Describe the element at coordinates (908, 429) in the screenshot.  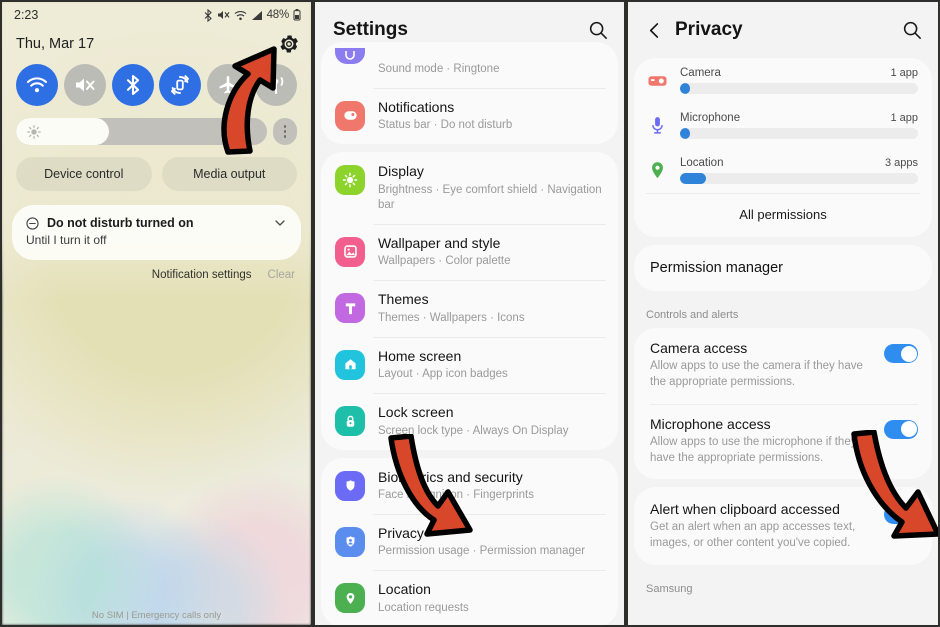
I see `switch-knob` at that location.